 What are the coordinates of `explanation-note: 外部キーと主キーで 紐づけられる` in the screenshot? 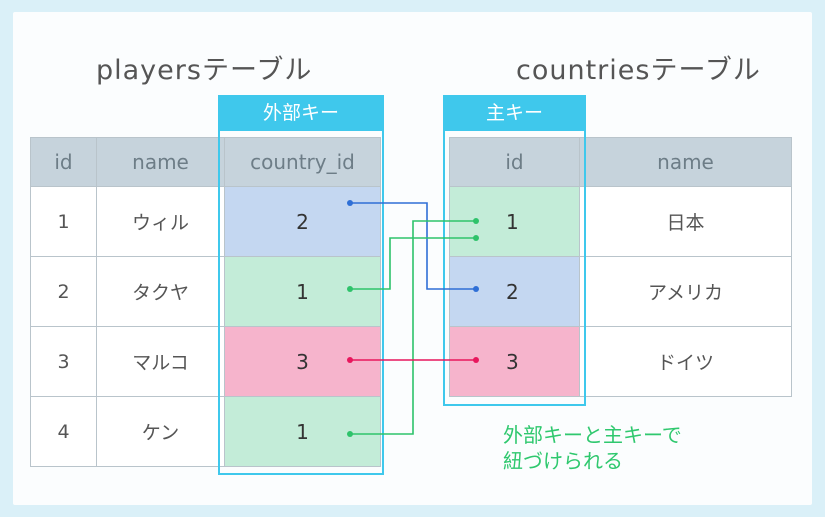 It's located at (592, 448).